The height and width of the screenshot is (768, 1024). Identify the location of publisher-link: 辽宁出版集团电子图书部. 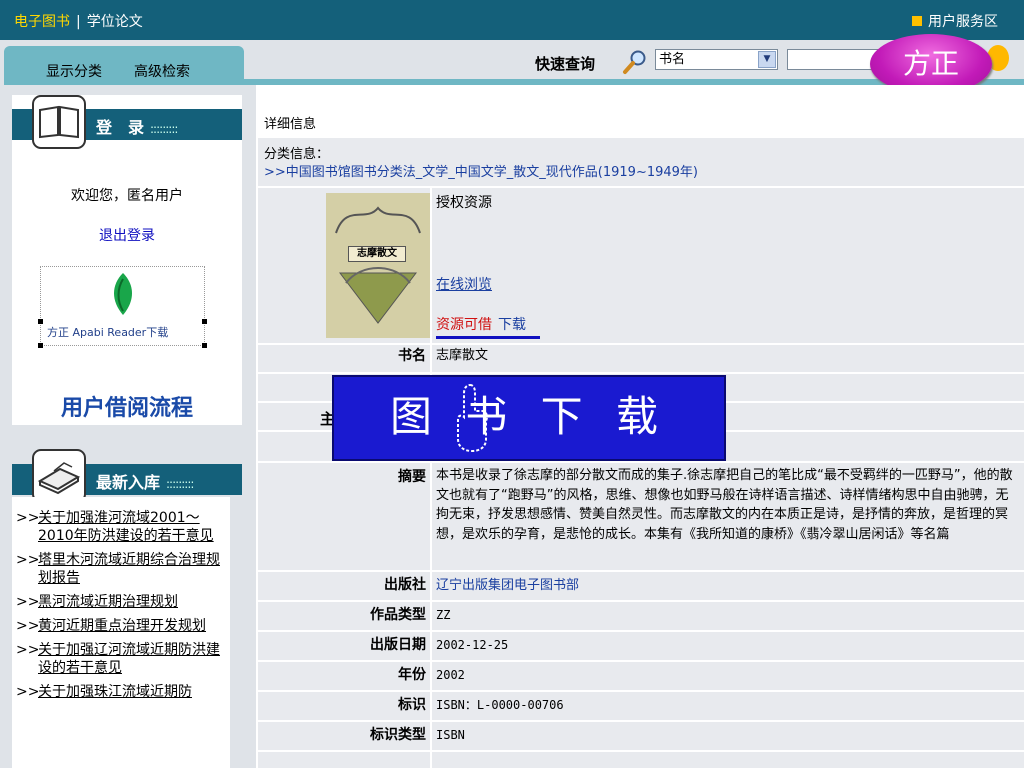
(728, 586).